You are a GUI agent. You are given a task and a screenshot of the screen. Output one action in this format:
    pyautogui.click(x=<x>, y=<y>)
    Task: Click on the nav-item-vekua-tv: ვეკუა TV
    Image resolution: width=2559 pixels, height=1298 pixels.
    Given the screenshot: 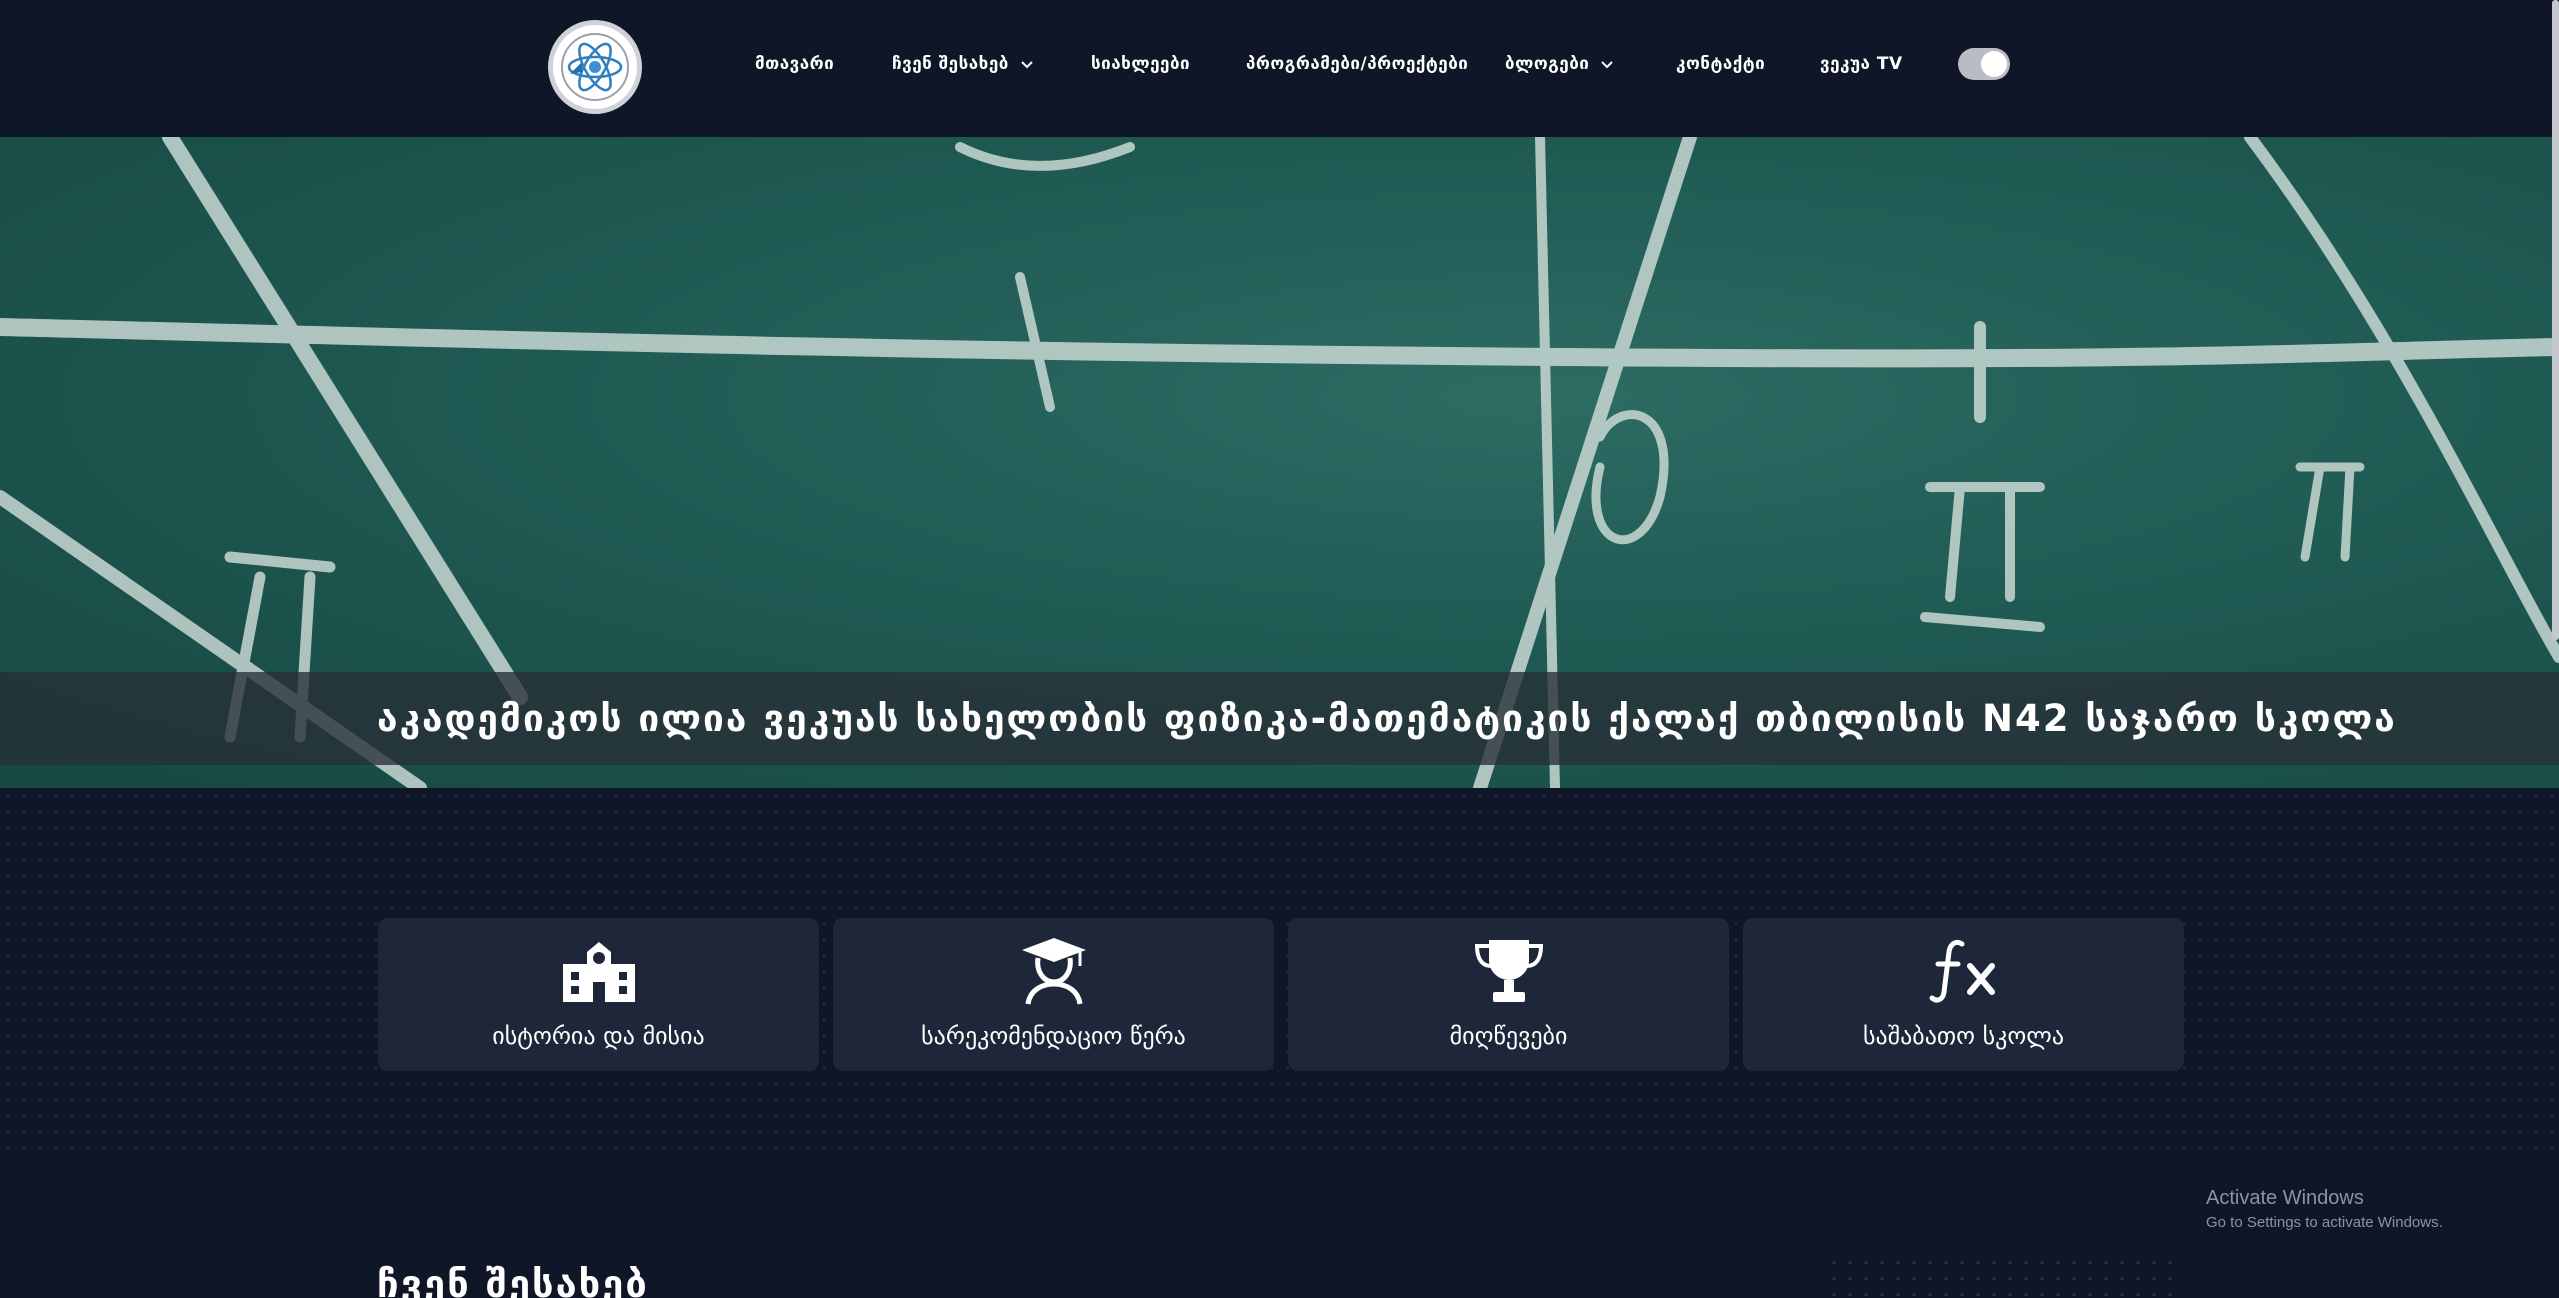 What is the action you would take?
    pyautogui.click(x=1861, y=64)
    